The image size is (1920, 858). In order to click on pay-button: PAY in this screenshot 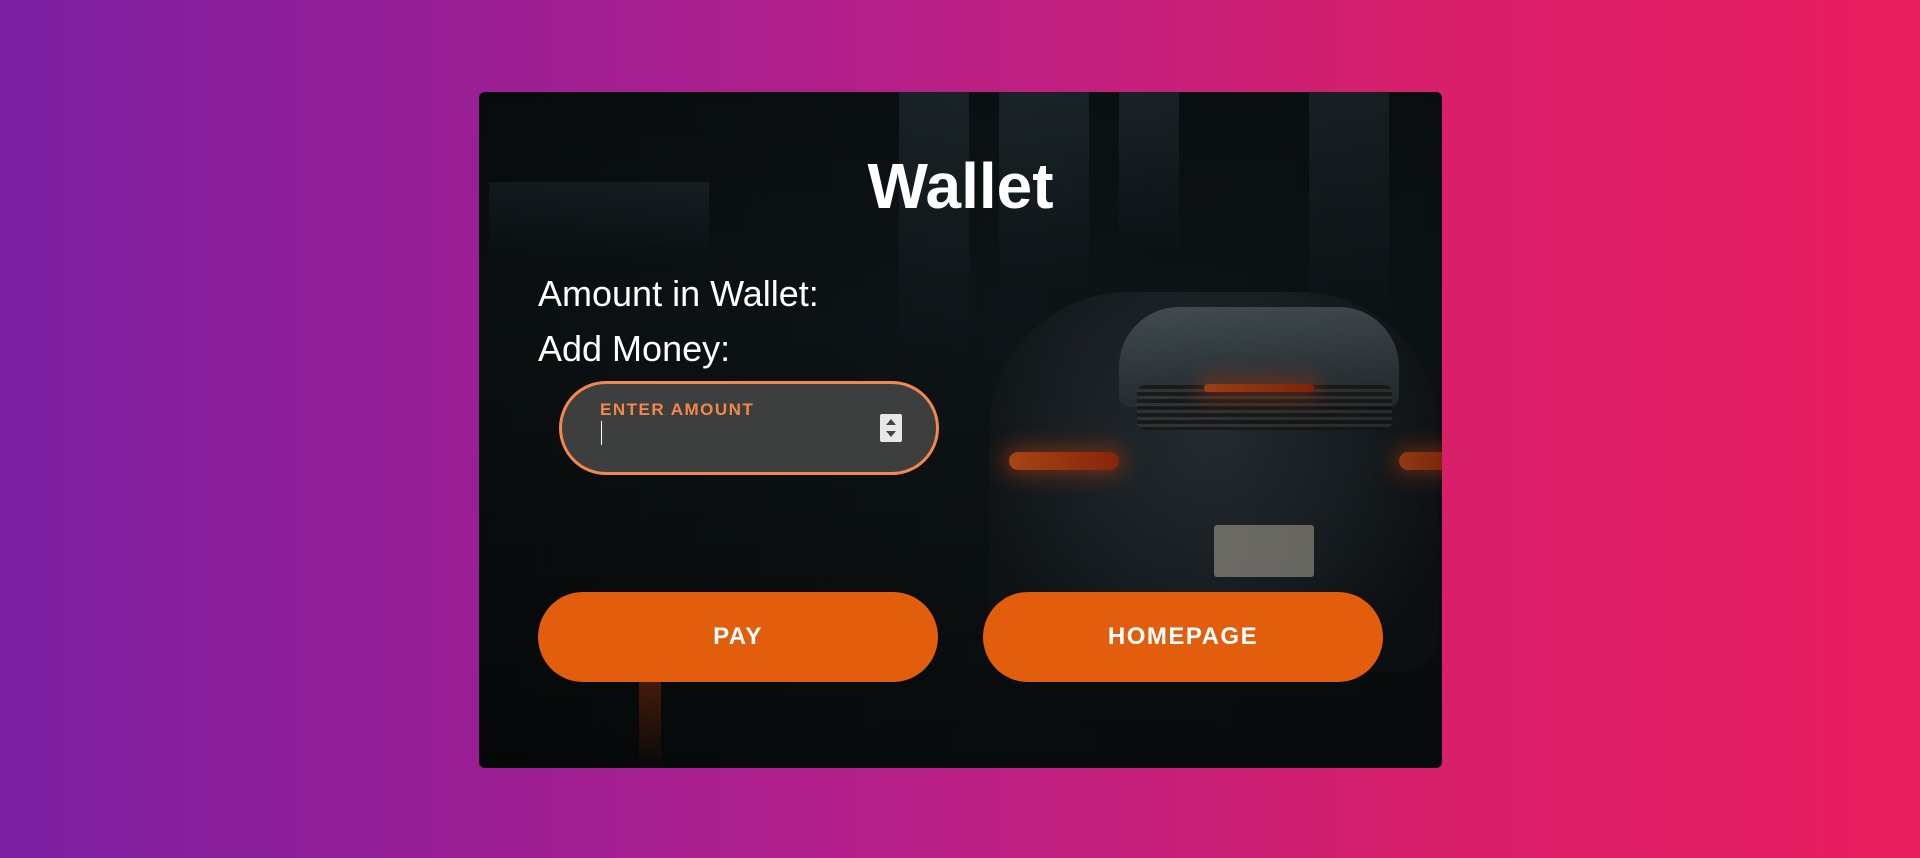, I will do `click(738, 637)`.